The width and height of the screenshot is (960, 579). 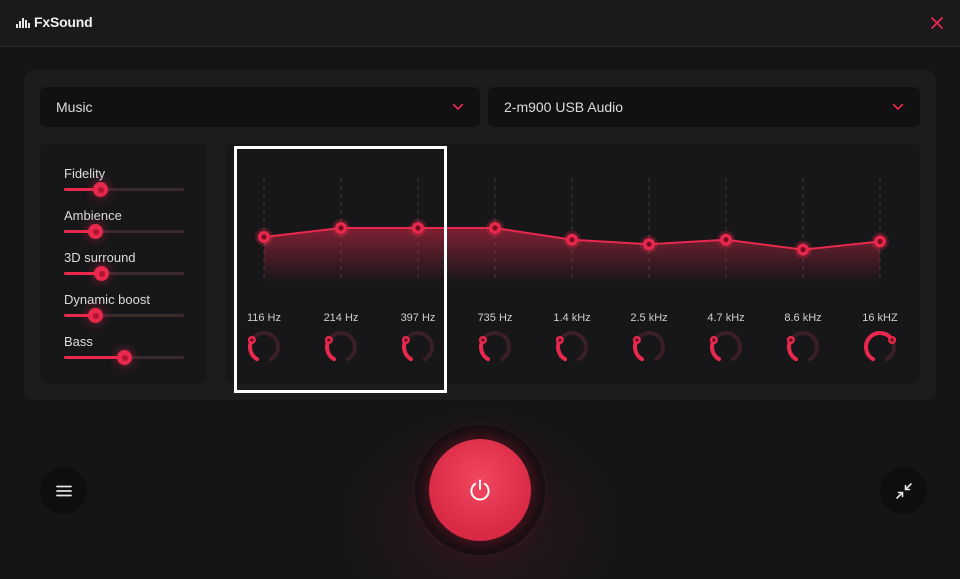 I want to click on menu-button, so click(x=63, y=490).